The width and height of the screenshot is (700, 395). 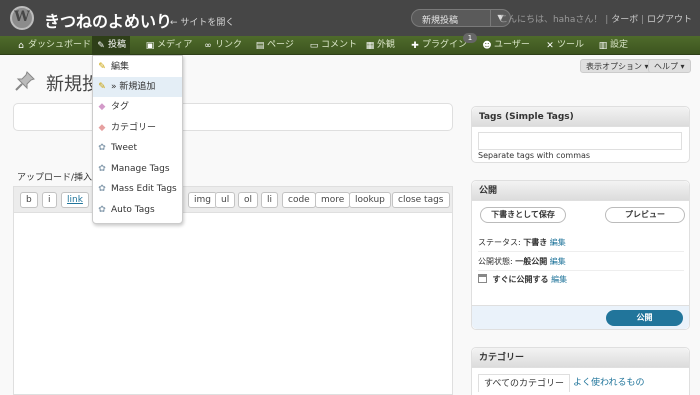 What do you see at coordinates (260, 46) in the screenshot?
I see `pages-icon: ▤` at bounding box center [260, 46].